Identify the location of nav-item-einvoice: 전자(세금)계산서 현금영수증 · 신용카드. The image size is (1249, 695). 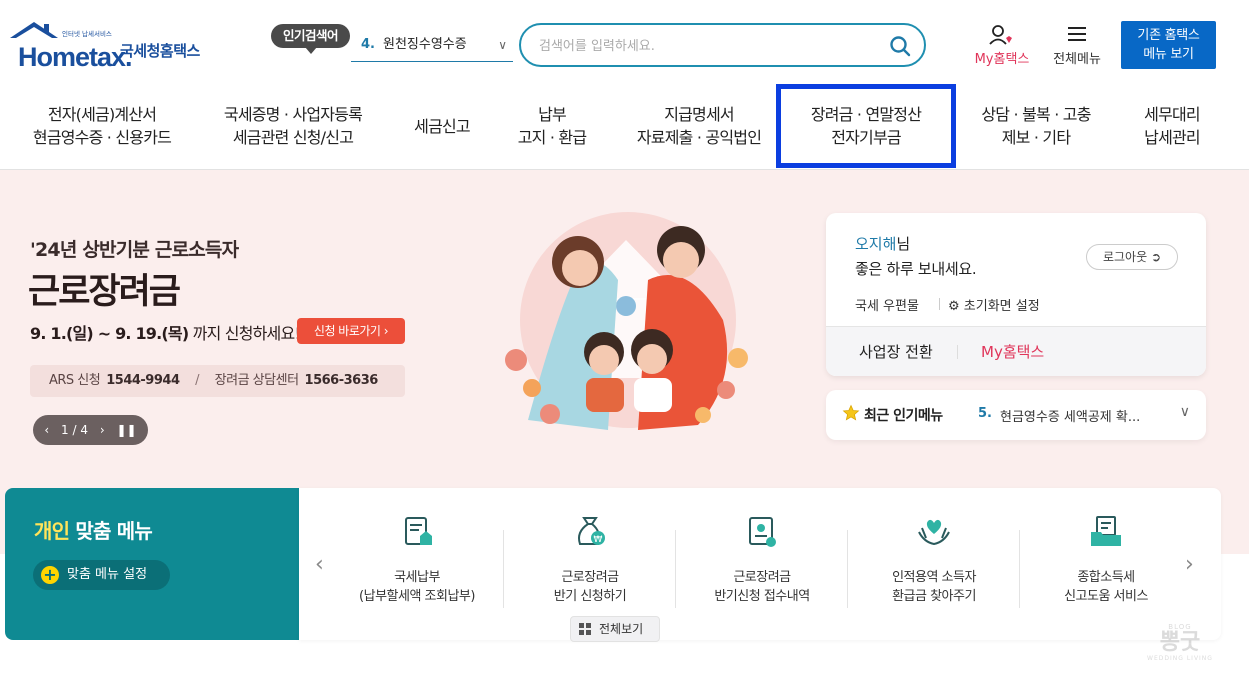
(102, 126).